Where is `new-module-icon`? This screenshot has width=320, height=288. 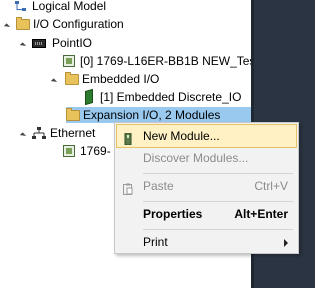
new-module-icon is located at coordinates (128, 138).